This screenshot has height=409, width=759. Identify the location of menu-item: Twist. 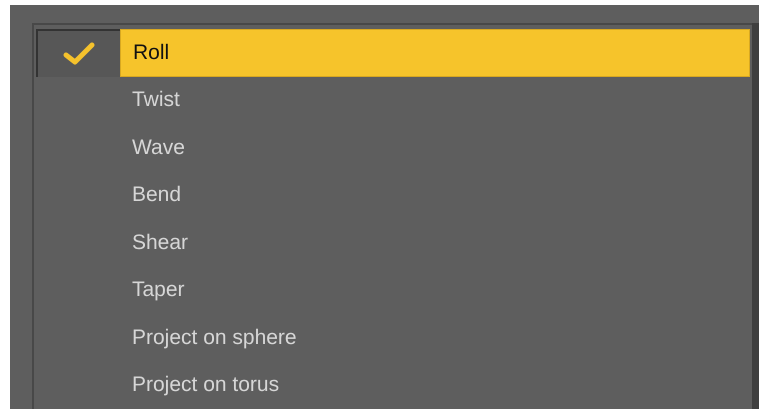
(435, 100).